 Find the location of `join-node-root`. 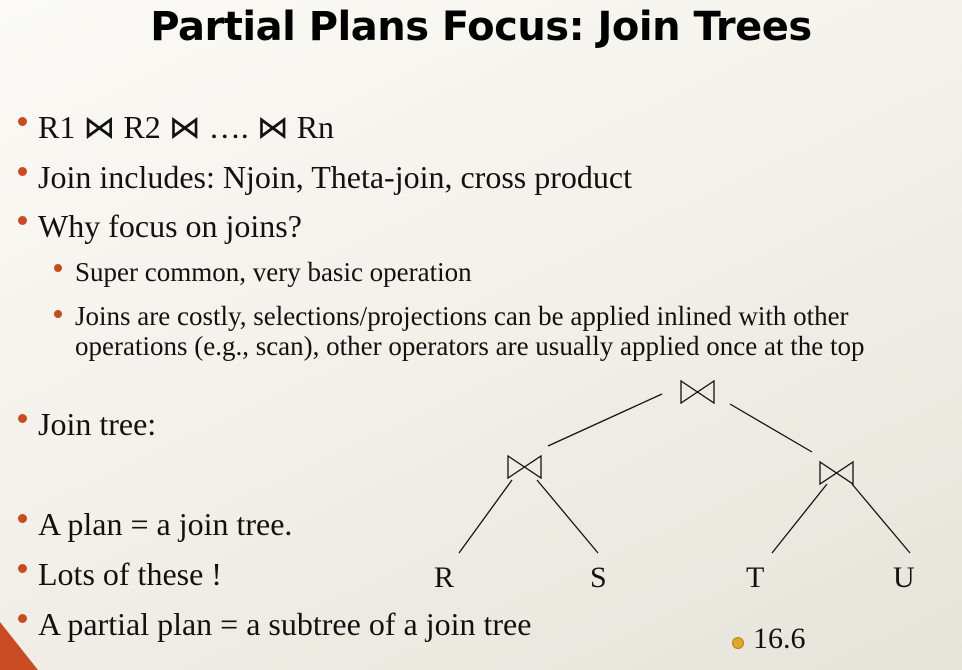

join-node-root is located at coordinates (697, 392).